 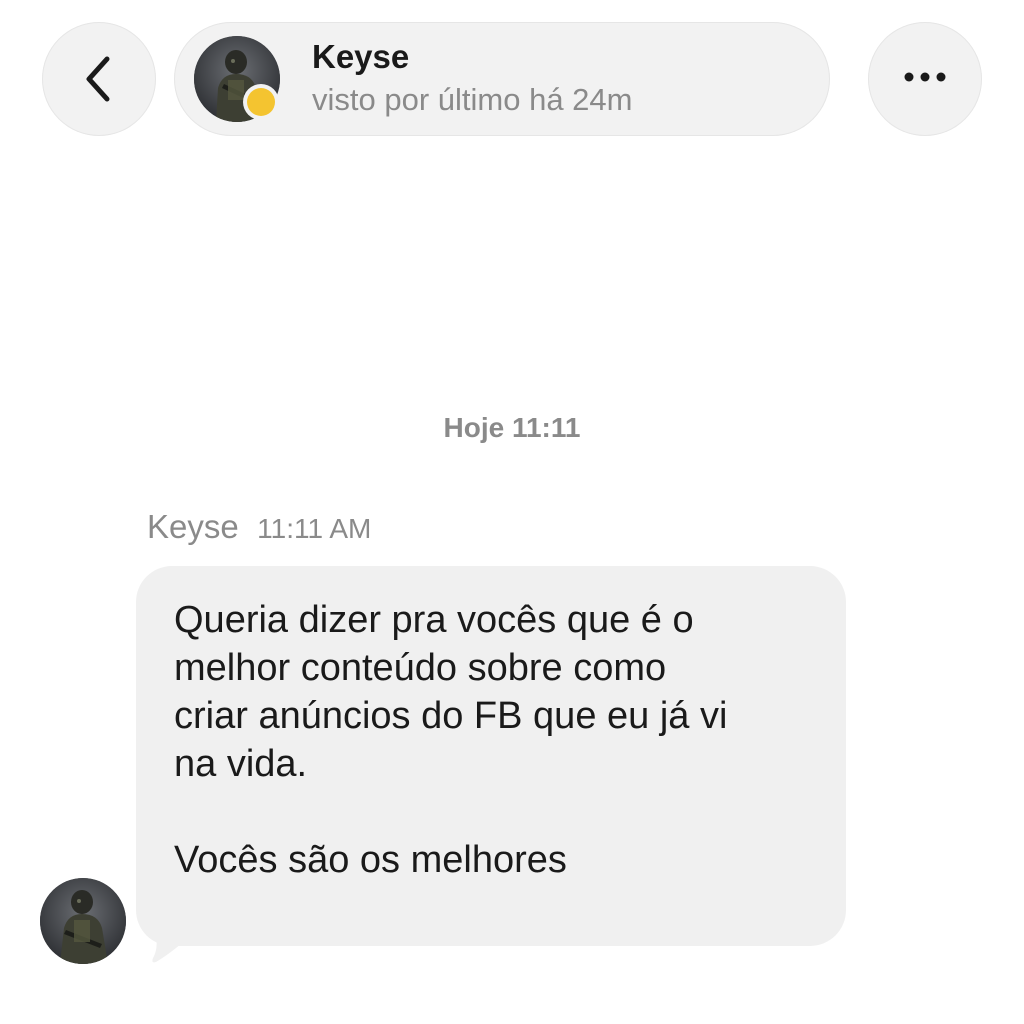 What do you see at coordinates (314, 528) in the screenshot?
I see `message-timestamp: 11:11 AM` at bounding box center [314, 528].